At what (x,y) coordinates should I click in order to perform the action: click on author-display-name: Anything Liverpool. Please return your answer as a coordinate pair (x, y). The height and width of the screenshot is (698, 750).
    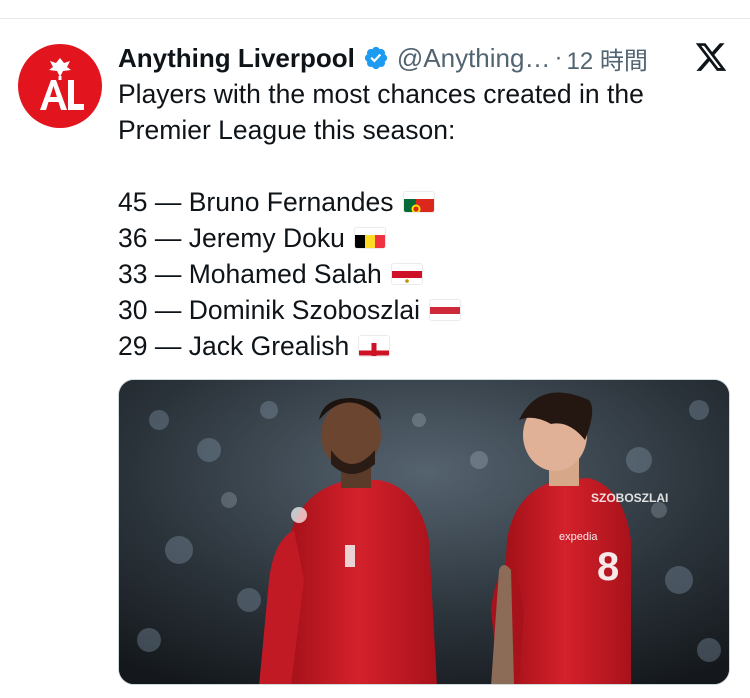
    Looking at the image, I should click on (236, 58).